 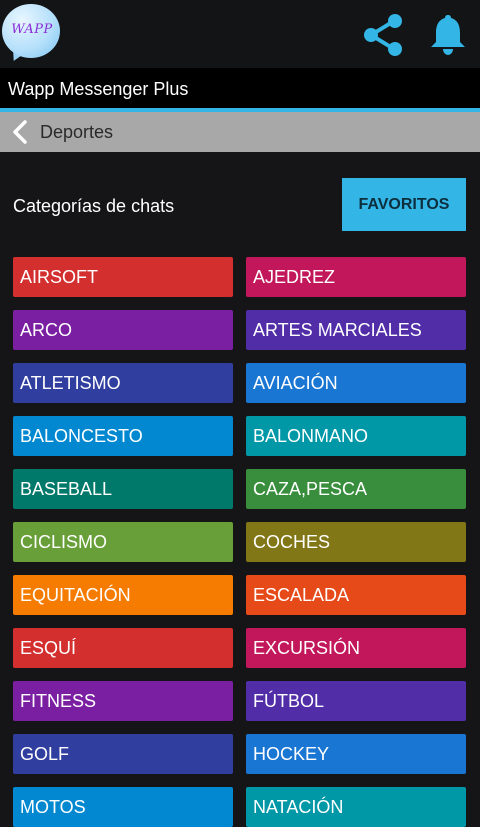 I want to click on app-logo: WAPP, so click(x=32, y=34).